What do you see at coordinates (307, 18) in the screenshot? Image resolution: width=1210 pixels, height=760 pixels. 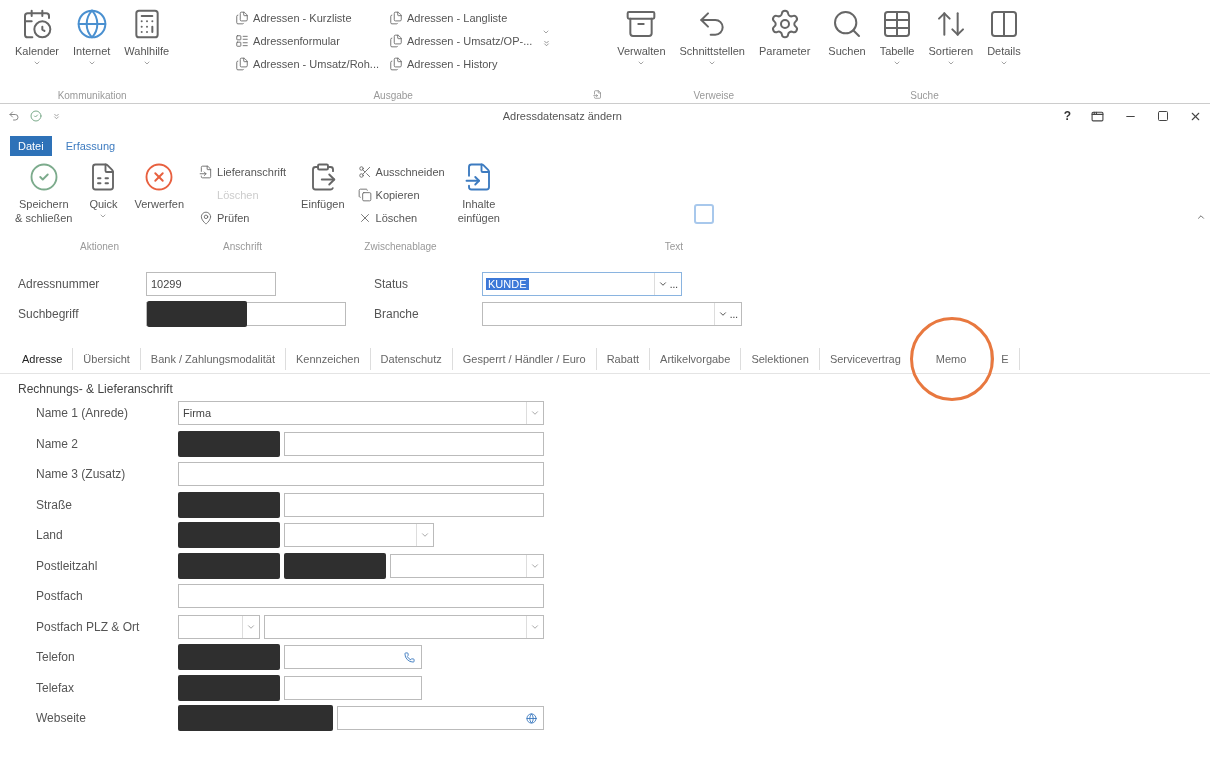 I see `ribbon-item: Adressen - Kurzliste` at bounding box center [307, 18].